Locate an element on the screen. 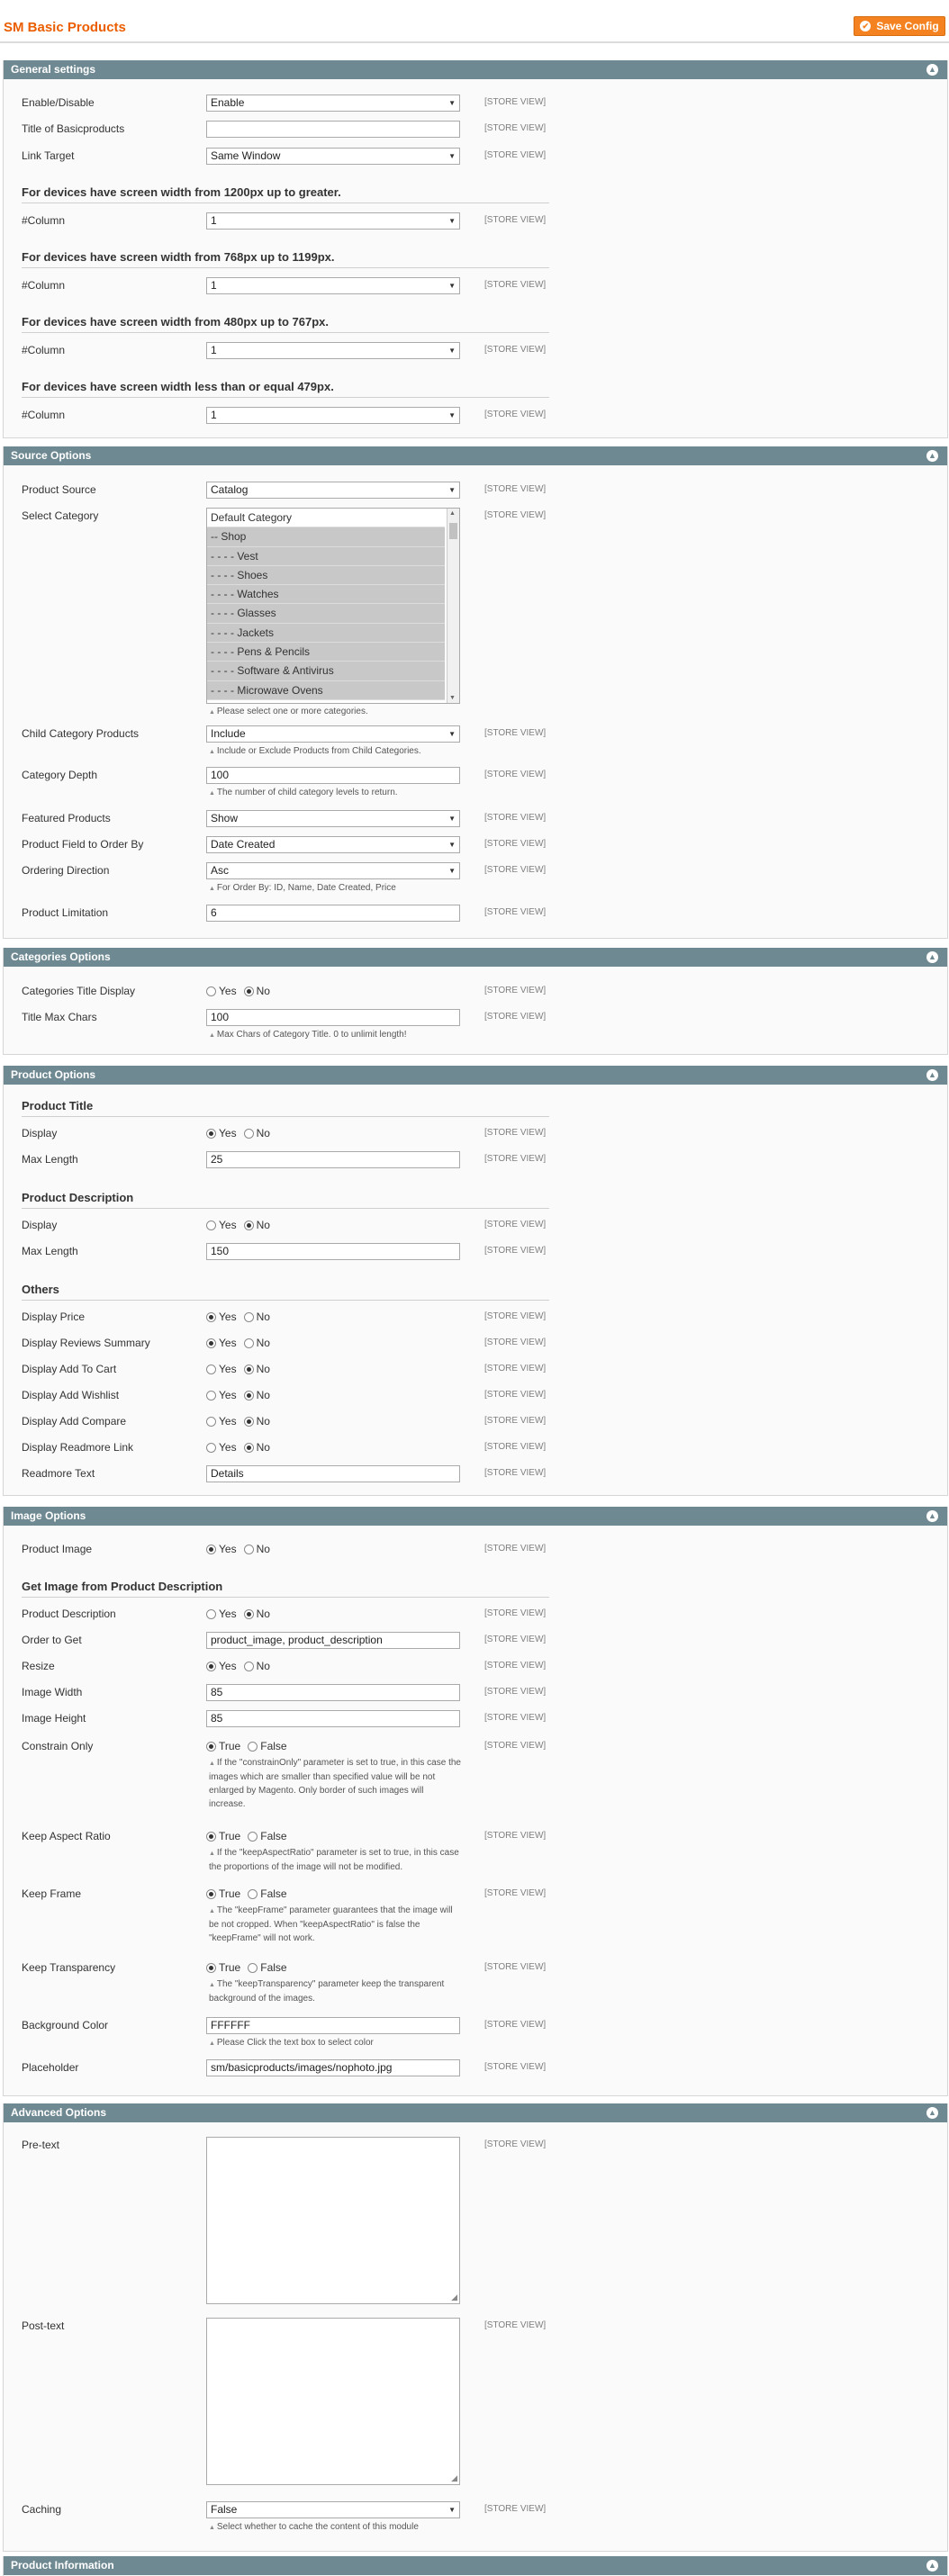 The height and width of the screenshot is (2576, 949). scroll-up-icon: ▲ is located at coordinates (452, 513).